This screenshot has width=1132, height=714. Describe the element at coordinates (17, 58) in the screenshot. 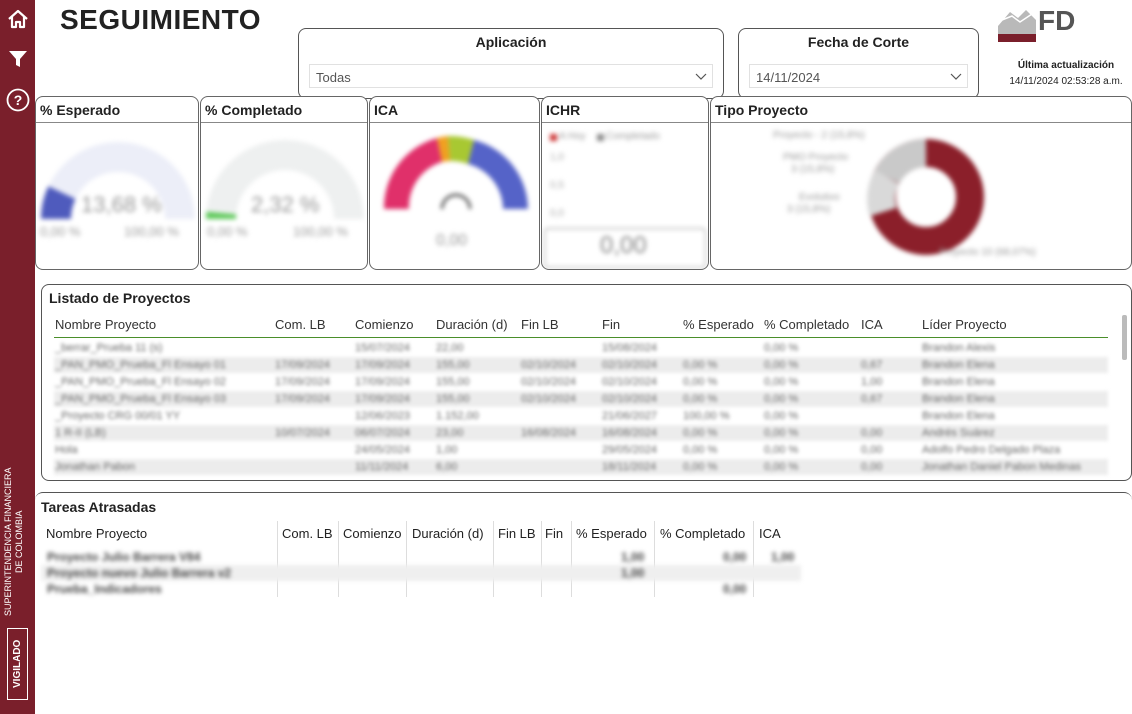

I see `filter-icon` at that location.